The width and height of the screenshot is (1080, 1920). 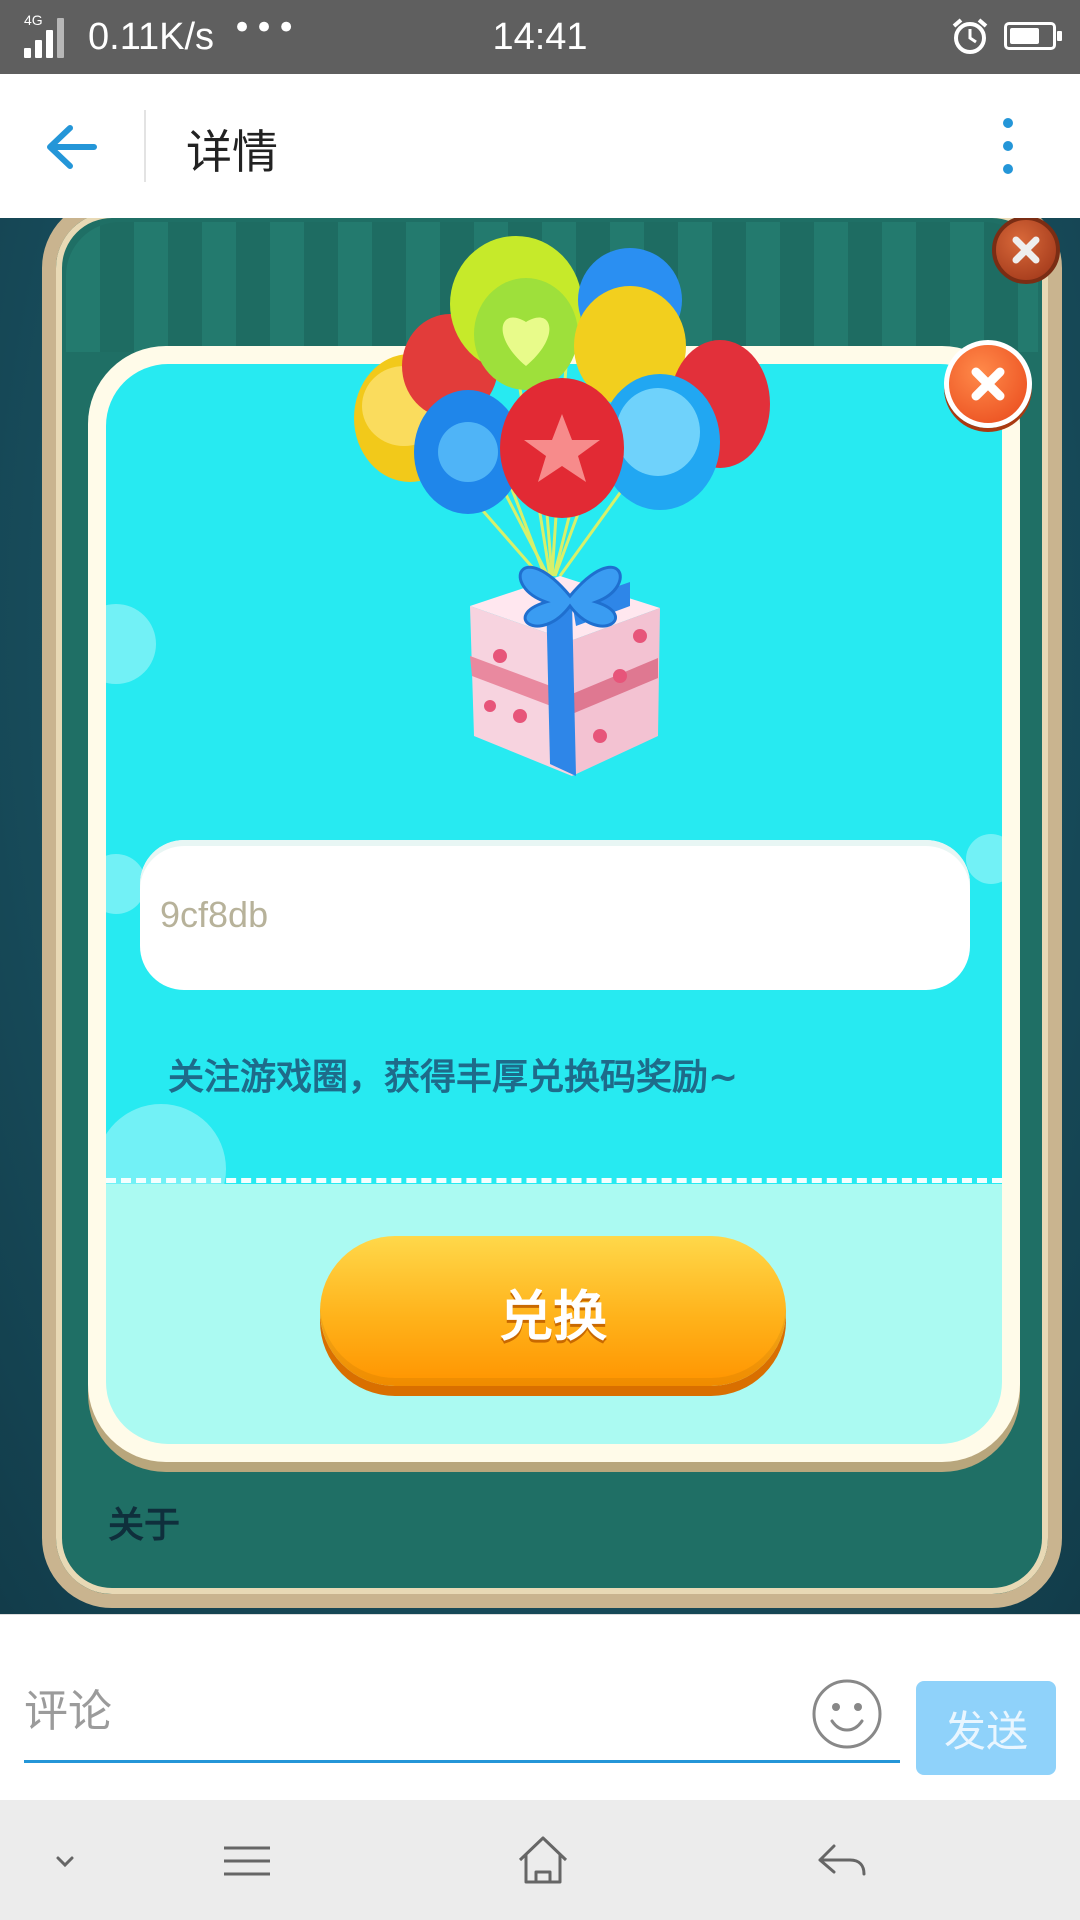 I want to click on alarm-icon, so click(x=970, y=36).